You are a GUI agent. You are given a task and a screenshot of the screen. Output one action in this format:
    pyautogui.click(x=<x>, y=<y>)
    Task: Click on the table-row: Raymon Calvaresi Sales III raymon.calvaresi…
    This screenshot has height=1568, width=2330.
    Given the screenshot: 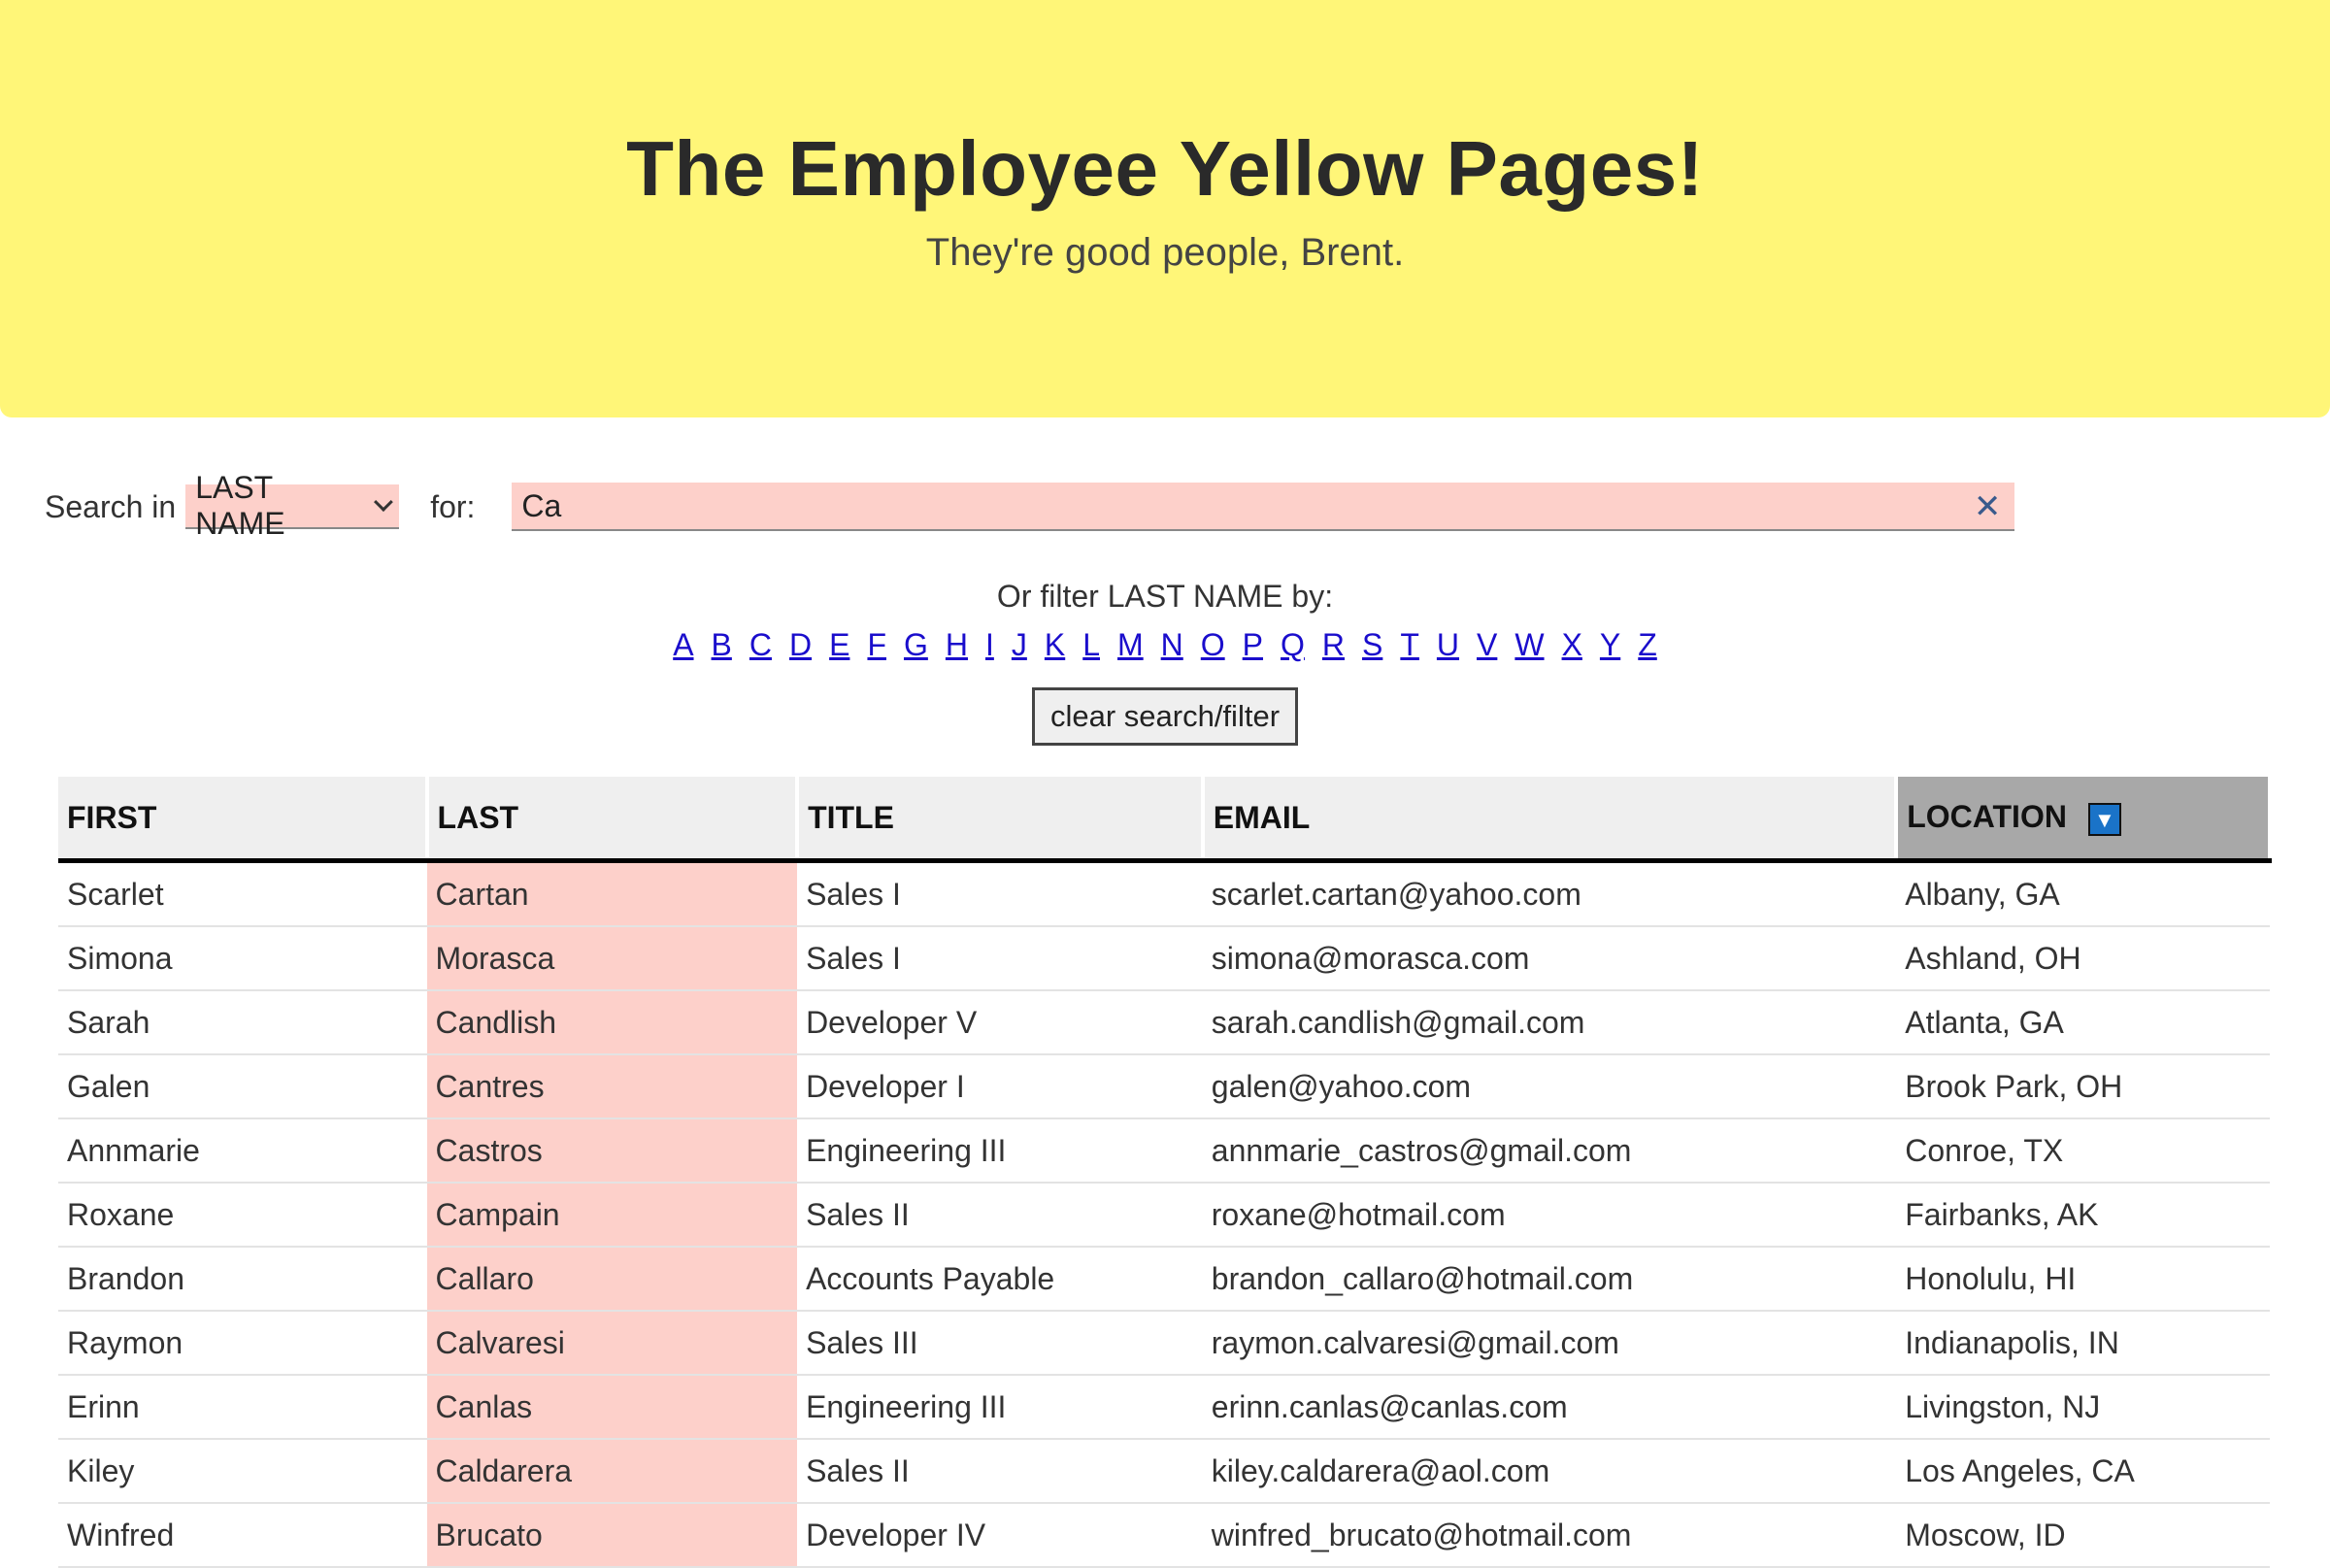 What is the action you would take?
    pyautogui.click(x=1164, y=1343)
    